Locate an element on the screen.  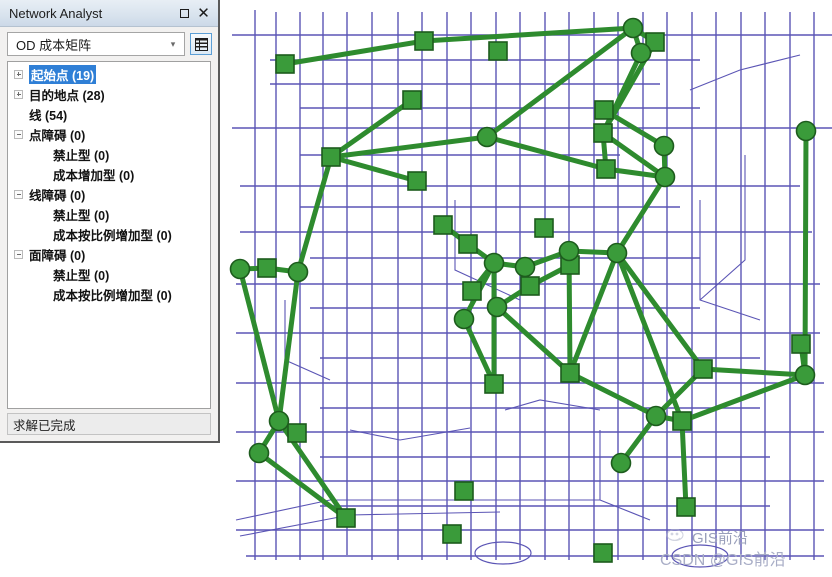
tree-item-label: 起始点 (19) is located at coordinates (63, 74).